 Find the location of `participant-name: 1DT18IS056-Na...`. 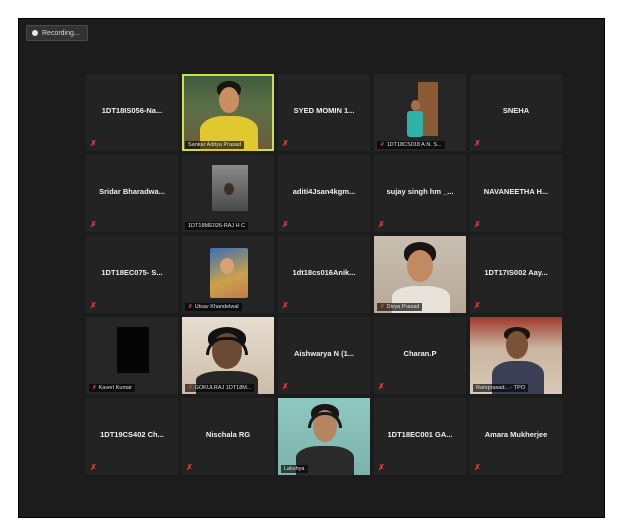

participant-name: 1DT18IS056-Na... is located at coordinates (132, 110).